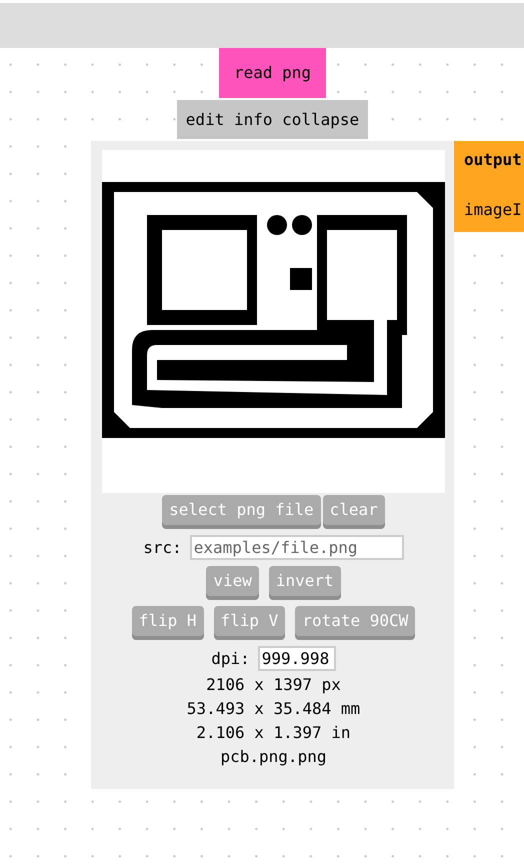 This screenshot has height=864, width=524. Describe the element at coordinates (273, 709) in the screenshot. I see `image-info: 53.493 x 35.484 mm` at that location.